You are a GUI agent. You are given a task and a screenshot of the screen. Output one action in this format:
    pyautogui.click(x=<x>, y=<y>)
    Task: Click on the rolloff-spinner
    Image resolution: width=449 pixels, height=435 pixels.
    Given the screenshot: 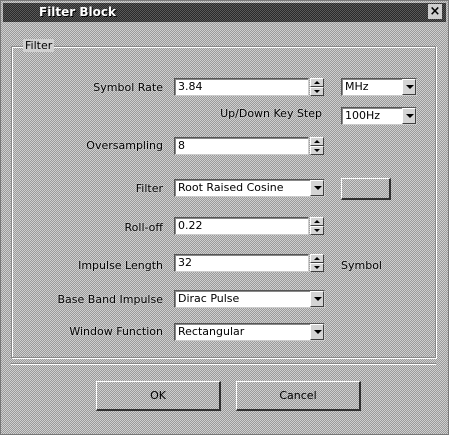 What is the action you would take?
    pyautogui.click(x=317, y=226)
    